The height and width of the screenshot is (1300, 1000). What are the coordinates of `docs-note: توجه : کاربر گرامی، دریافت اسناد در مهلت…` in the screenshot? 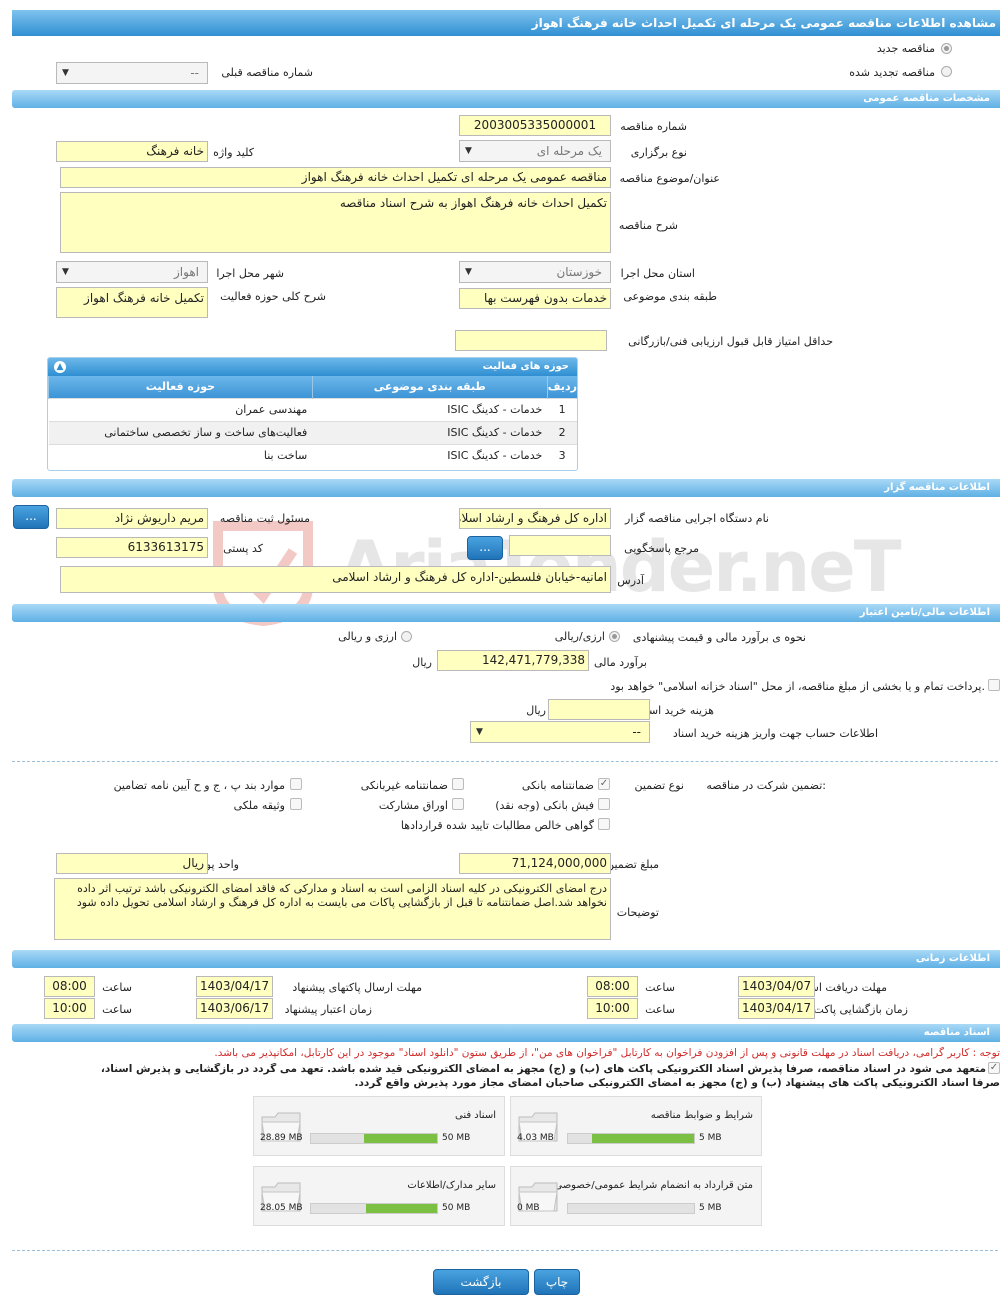 It's located at (607, 1053).